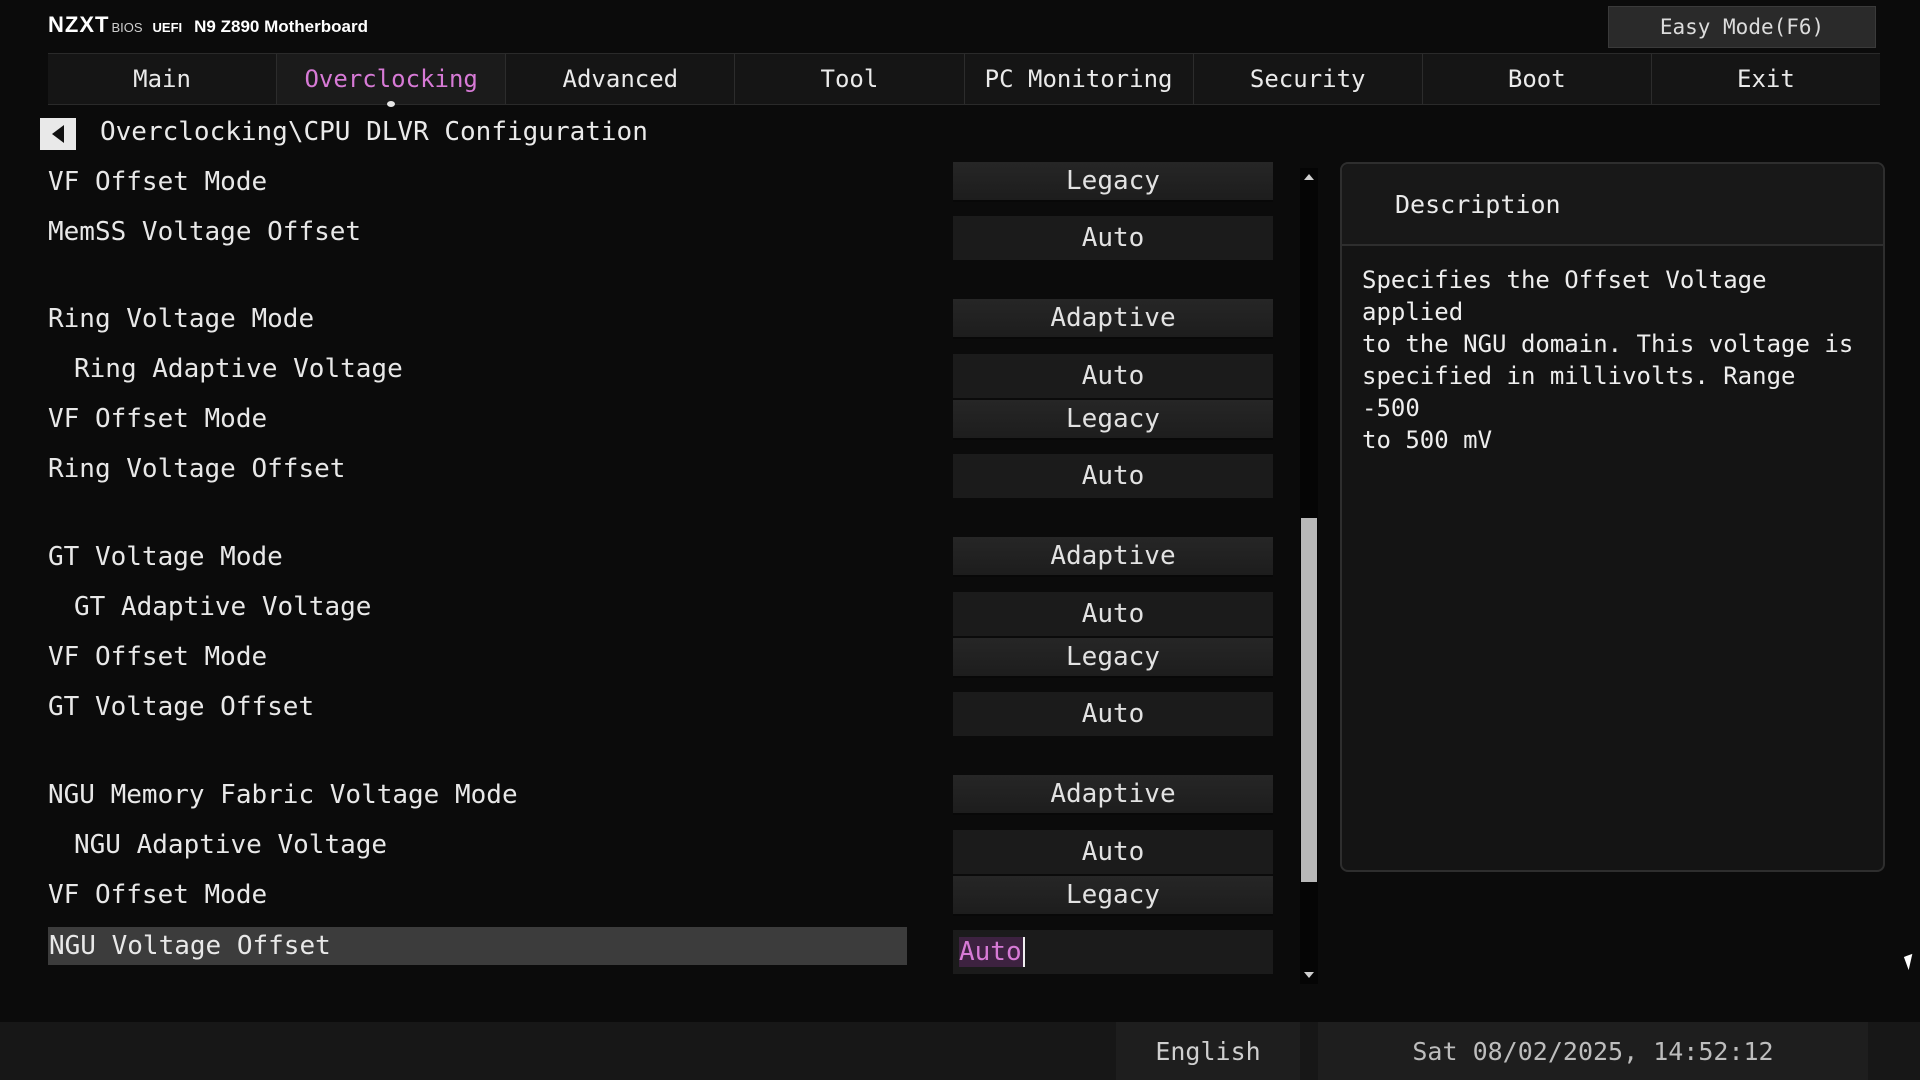  I want to click on setting-label-gt-voltage-mode: GT Voltage Mode, so click(165, 557).